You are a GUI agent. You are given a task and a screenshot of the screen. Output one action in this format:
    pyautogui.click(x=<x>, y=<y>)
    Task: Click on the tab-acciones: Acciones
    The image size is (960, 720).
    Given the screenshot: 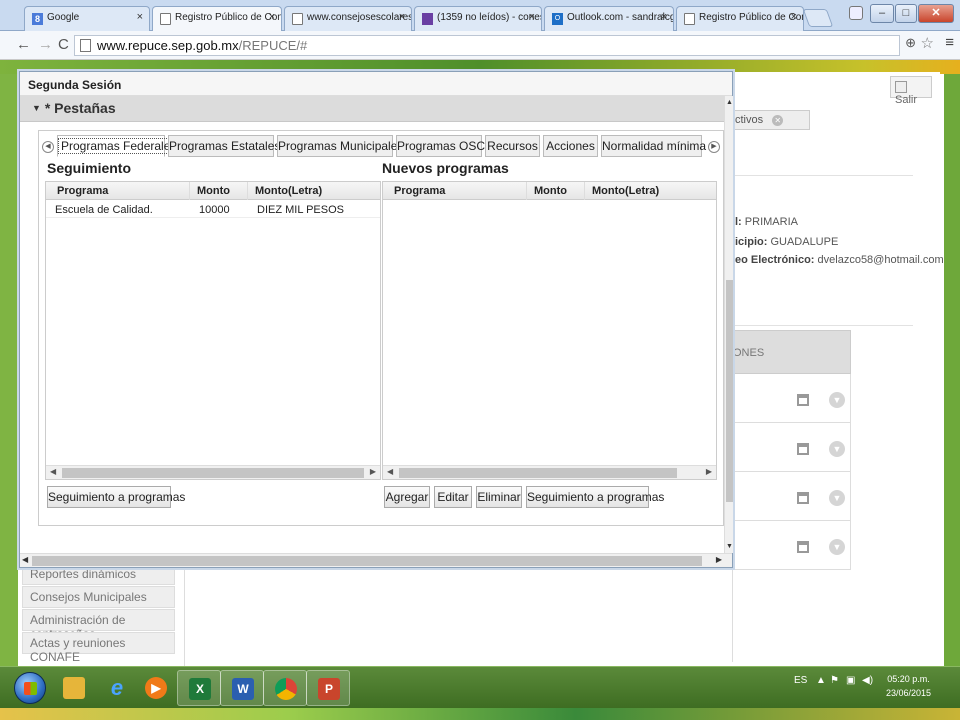 What is the action you would take?
    pyautogui.click(x=570, y=146)
    